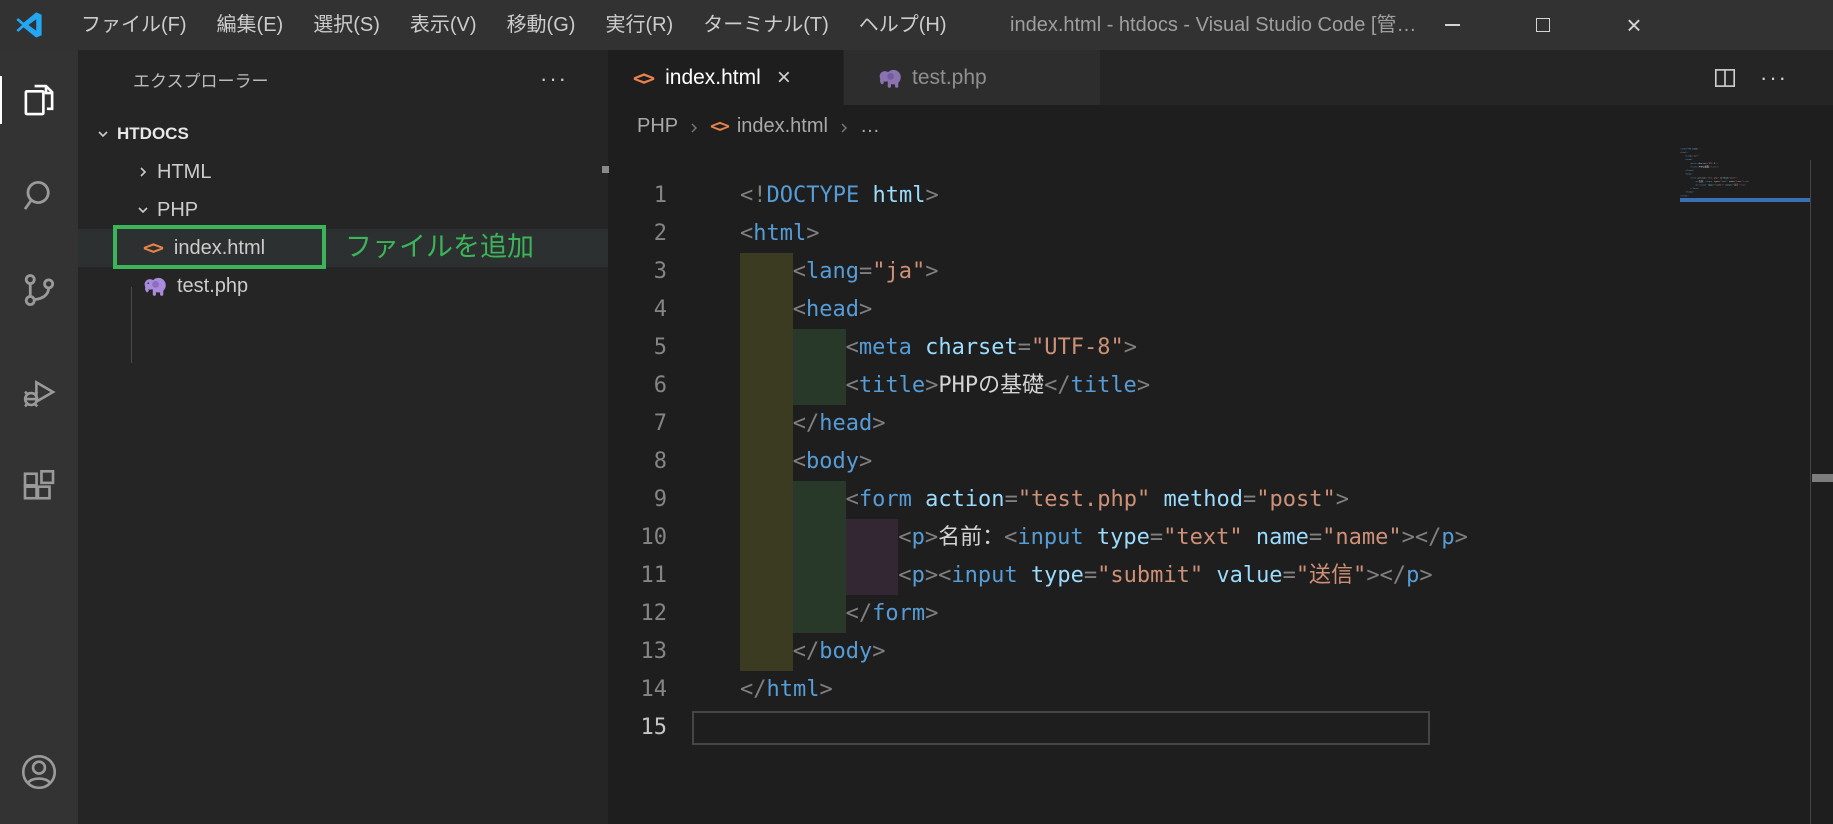 The image size is (1833, 824). Describe the element at coordinates (654, 689) in the screenshot. I see `line-number: 14` at that location.